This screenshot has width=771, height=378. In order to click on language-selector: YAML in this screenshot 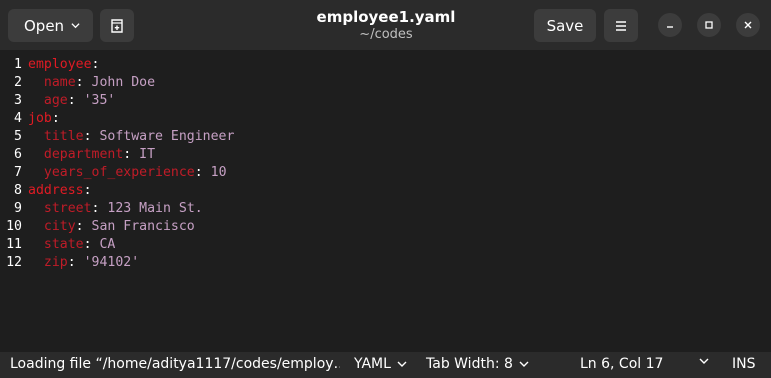, I will do `click(380, 364)`.